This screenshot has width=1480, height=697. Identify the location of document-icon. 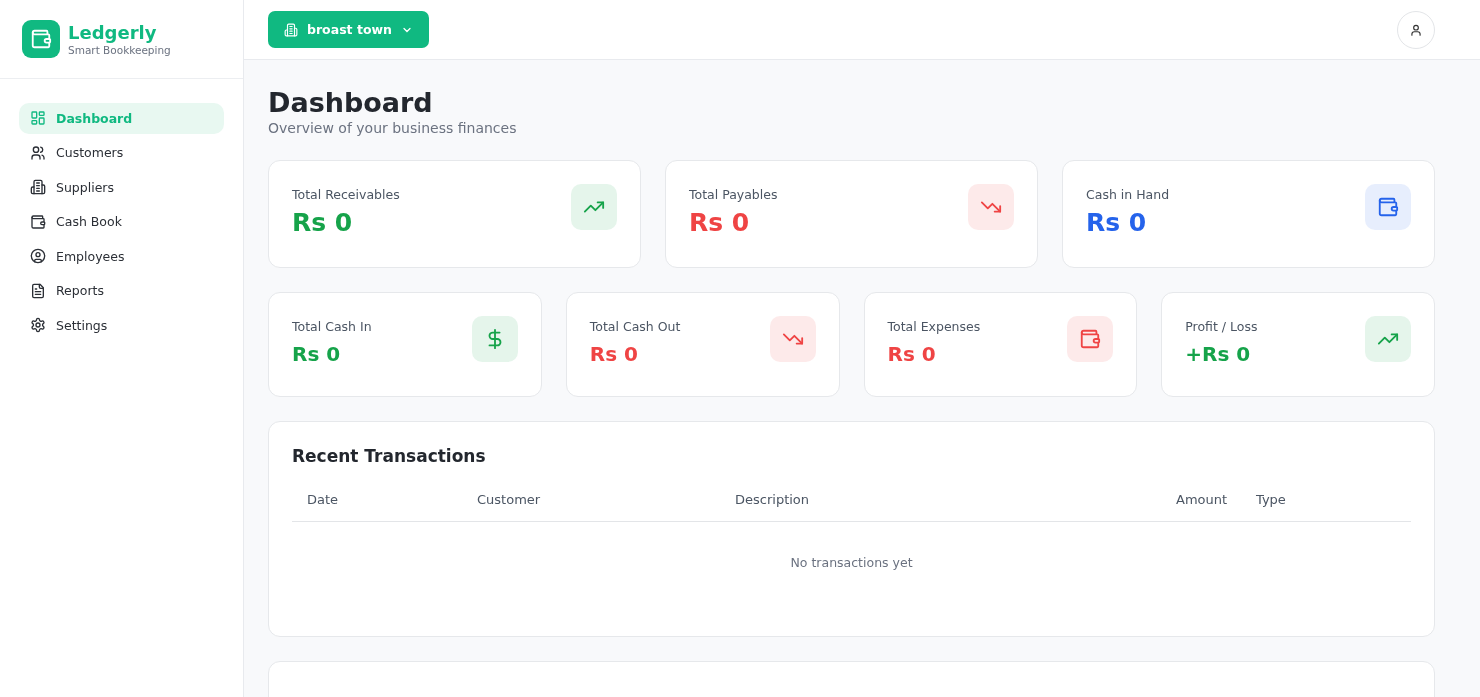
(38, 290).